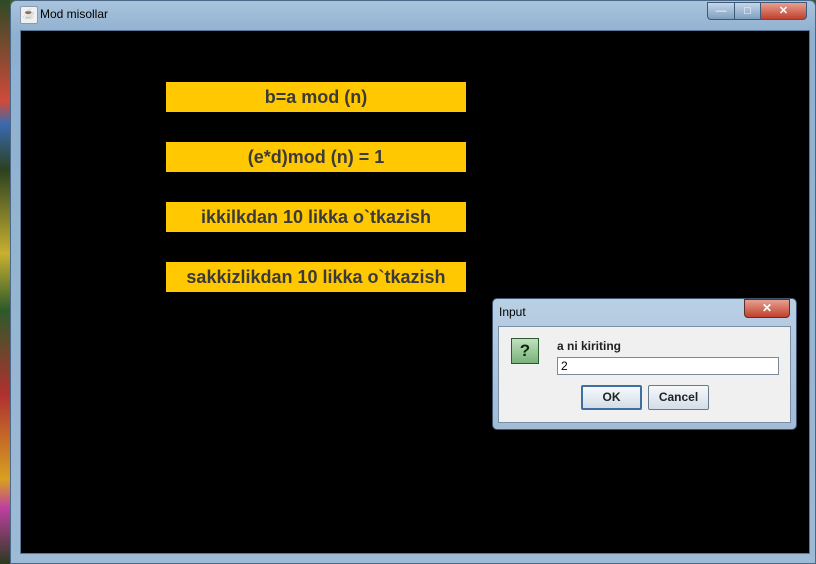 This screenshot has width=816, height=564. What do you see at coordinates (783, 11) in the screenshot?
I see `close-button: ✕` at bounding box center [783, 11].